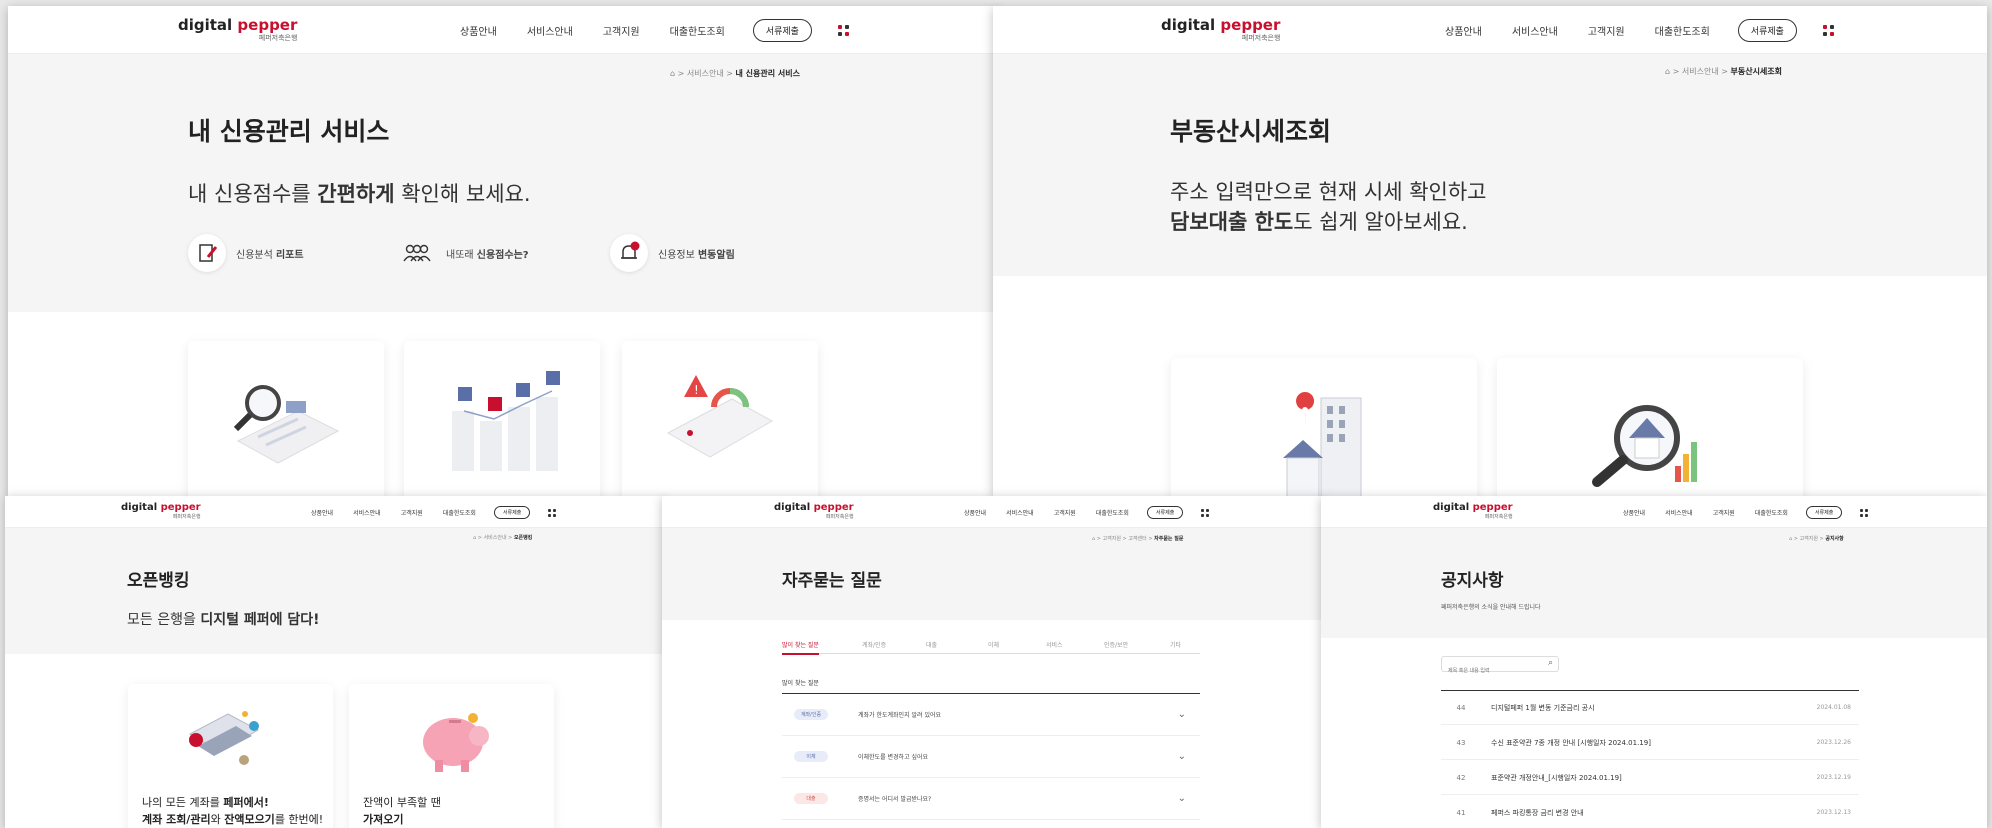 Image resolution: width=1992 pixels, height=828 pixels. Describe the element at coordinates (672, 253) in the screenshot. I see `feature-change-alert: 신용정보 변동알림` at that location.